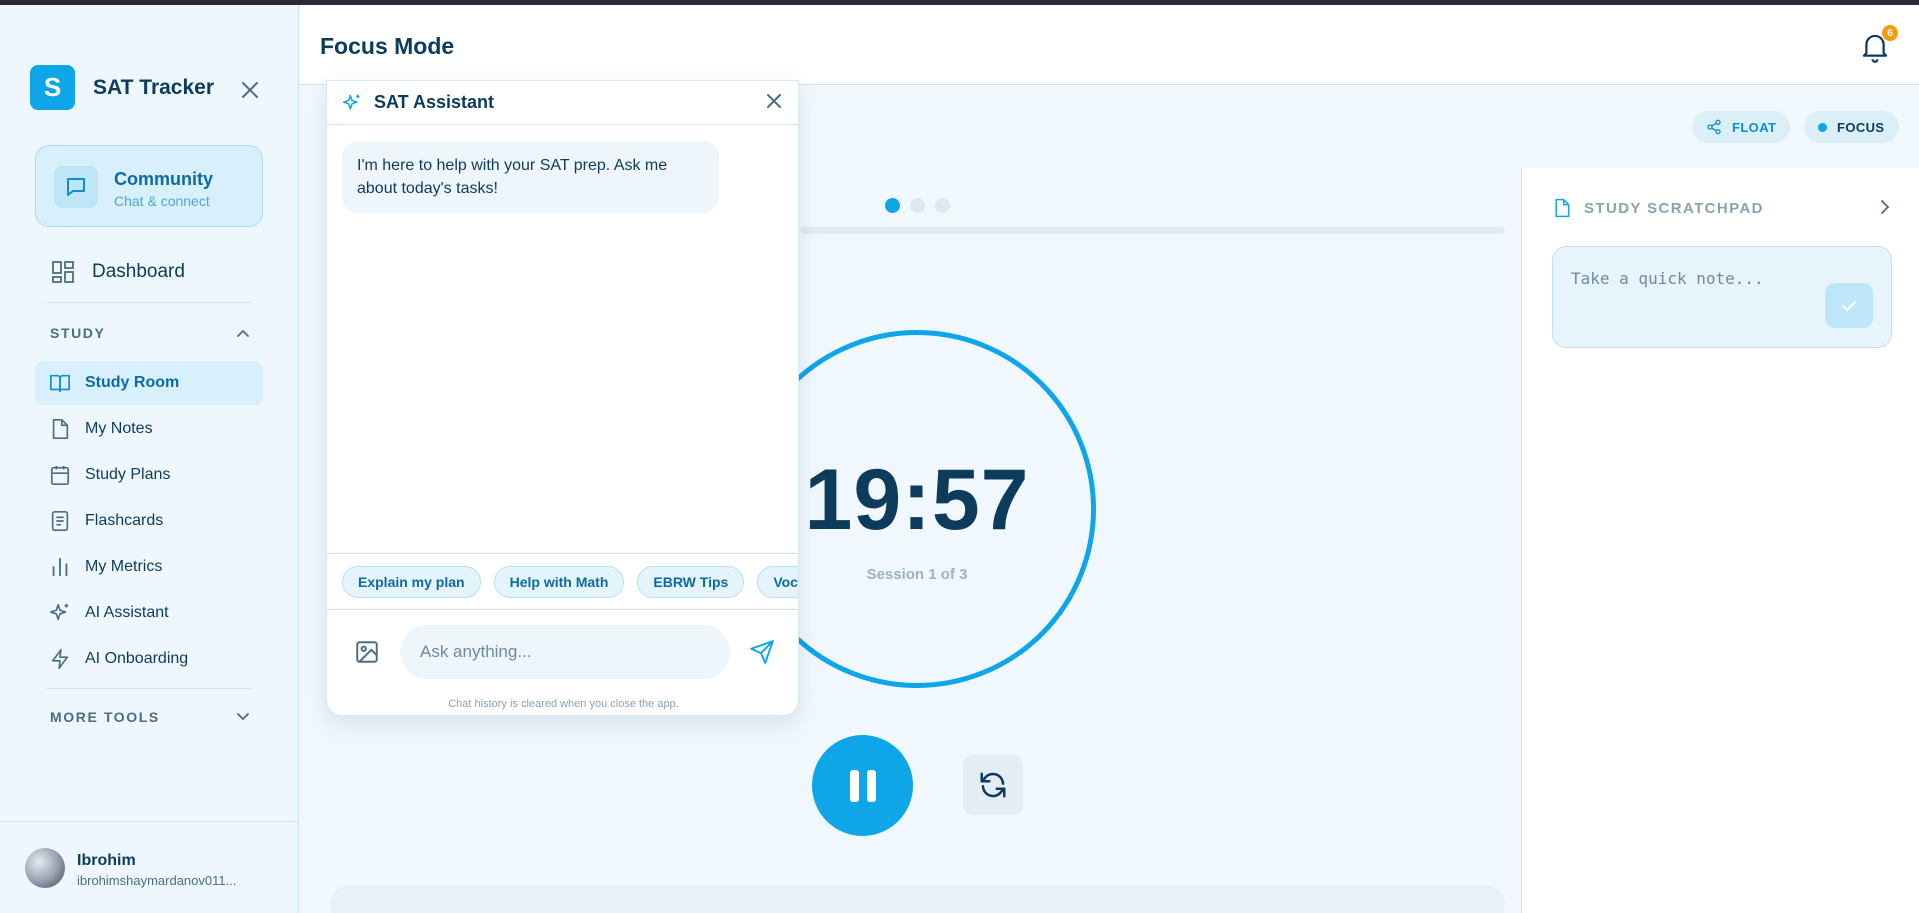 The height and width of the screenshot is (913, 1919). What do you see at coordinates (132, 382) in the screenshot?
I see `sidebar-item-label: Study Room` at bounding box center [132, 382].